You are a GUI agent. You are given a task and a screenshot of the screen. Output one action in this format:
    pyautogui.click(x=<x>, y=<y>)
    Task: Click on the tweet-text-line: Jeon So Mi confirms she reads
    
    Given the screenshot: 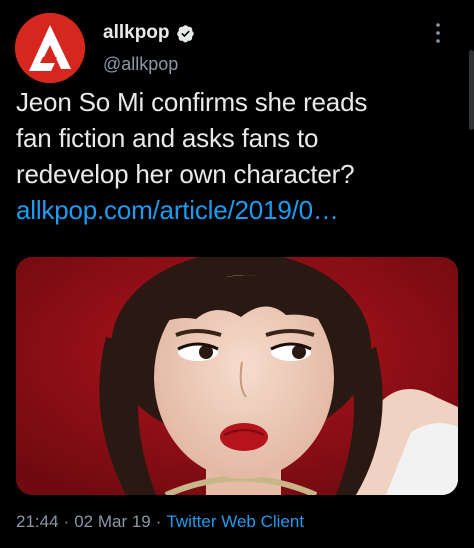 What is the action you would take?
    pyautogui.click(x=192, y=102)
    